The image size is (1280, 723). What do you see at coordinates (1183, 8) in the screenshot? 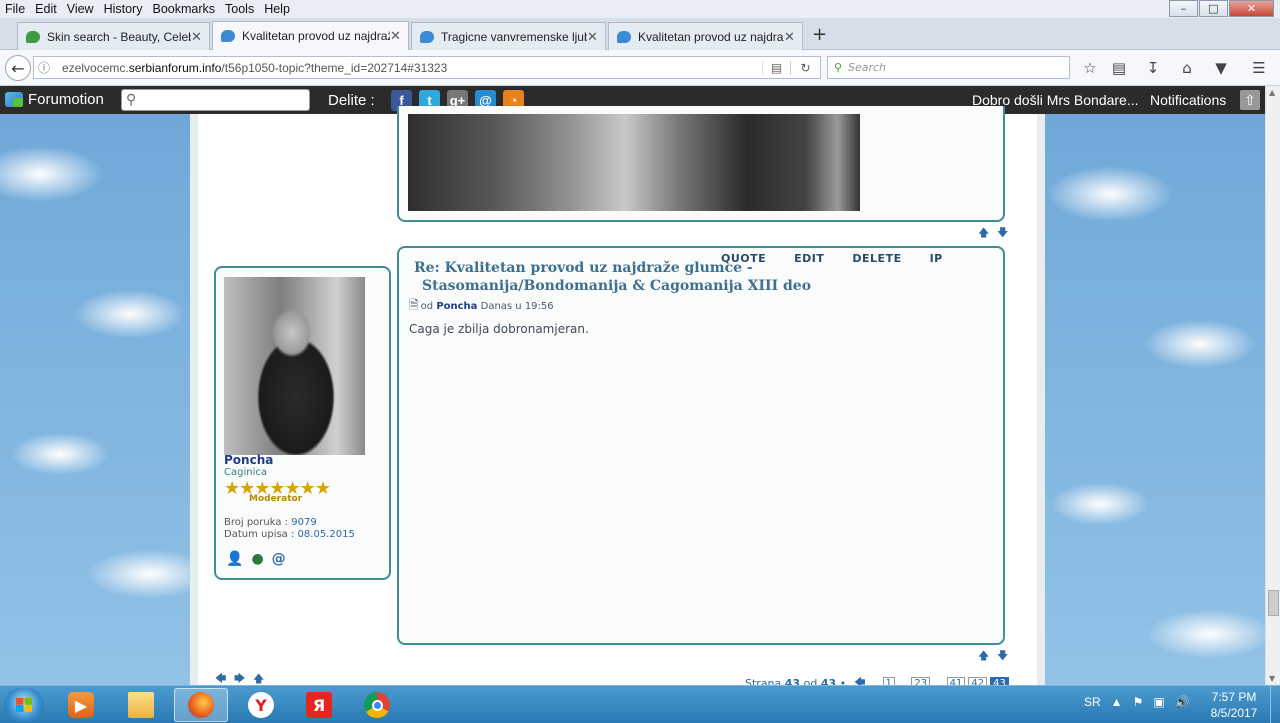
I see `minimize-button: –` at bounding box center [1183, 8].